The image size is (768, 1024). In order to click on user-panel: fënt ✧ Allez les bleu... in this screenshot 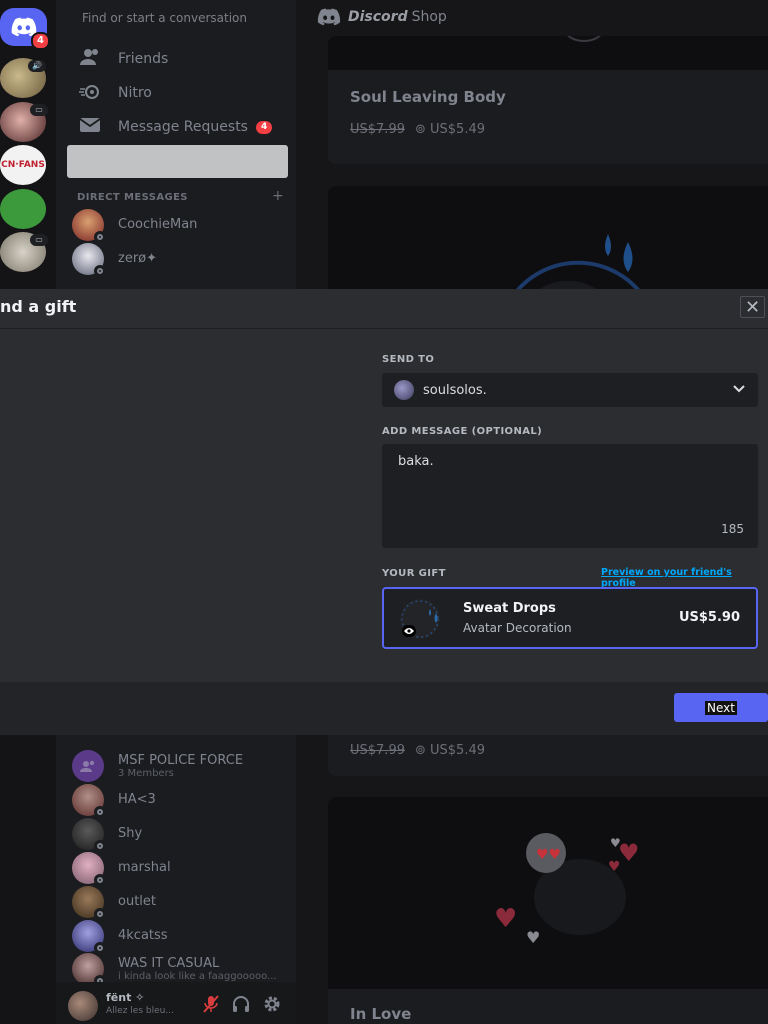, I will do `click(176, 1003)`.